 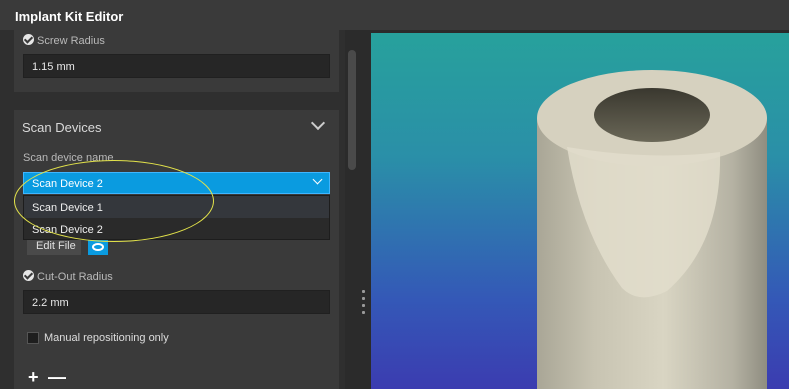 I want to click on dropdown-option-scan-device-2: Scan Device 2, so click(x=176, y=229).